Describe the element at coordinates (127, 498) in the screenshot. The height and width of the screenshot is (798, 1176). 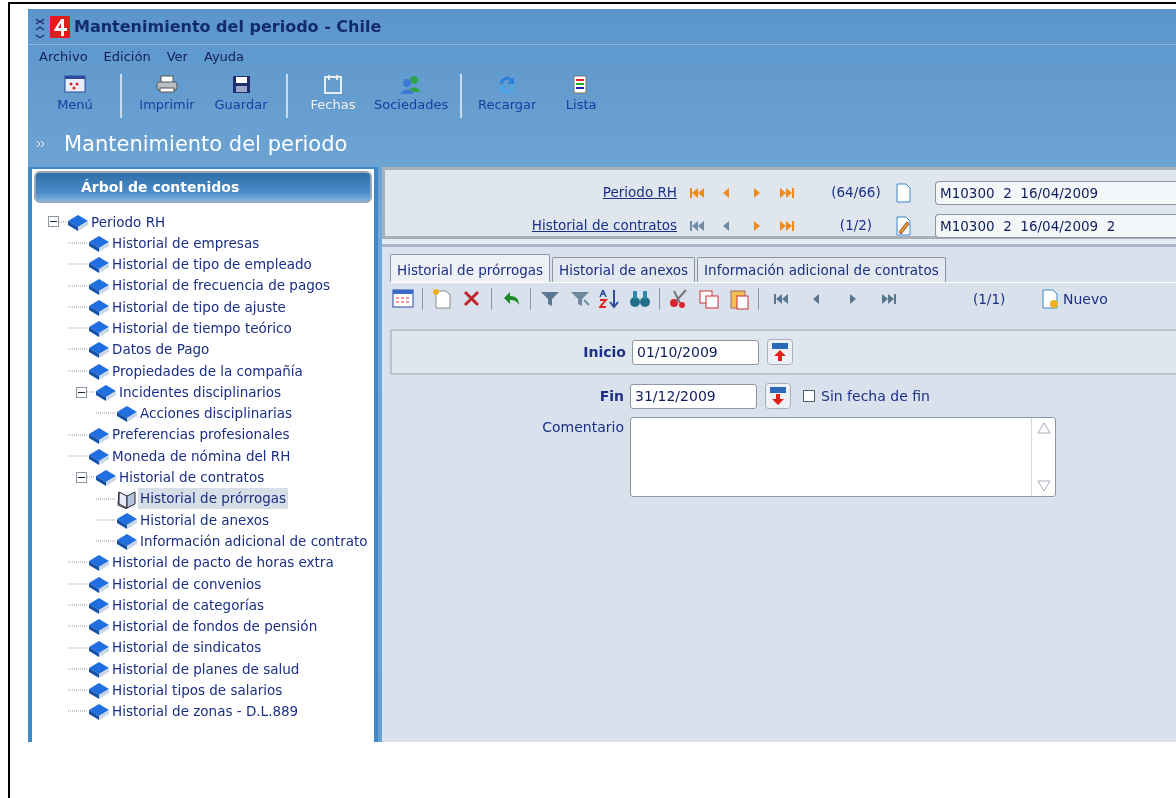
I see `open-book-icon` at that location.